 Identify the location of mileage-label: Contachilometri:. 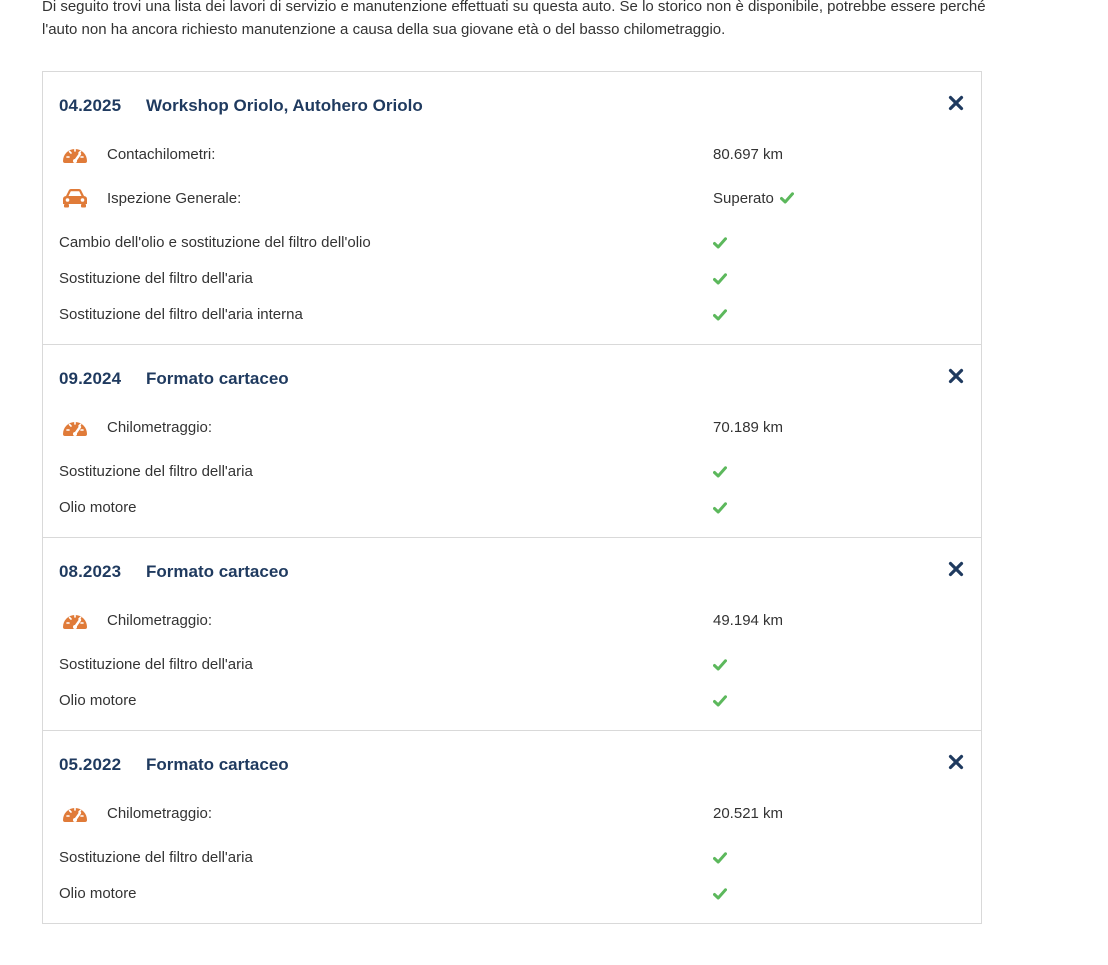
(161, 154).